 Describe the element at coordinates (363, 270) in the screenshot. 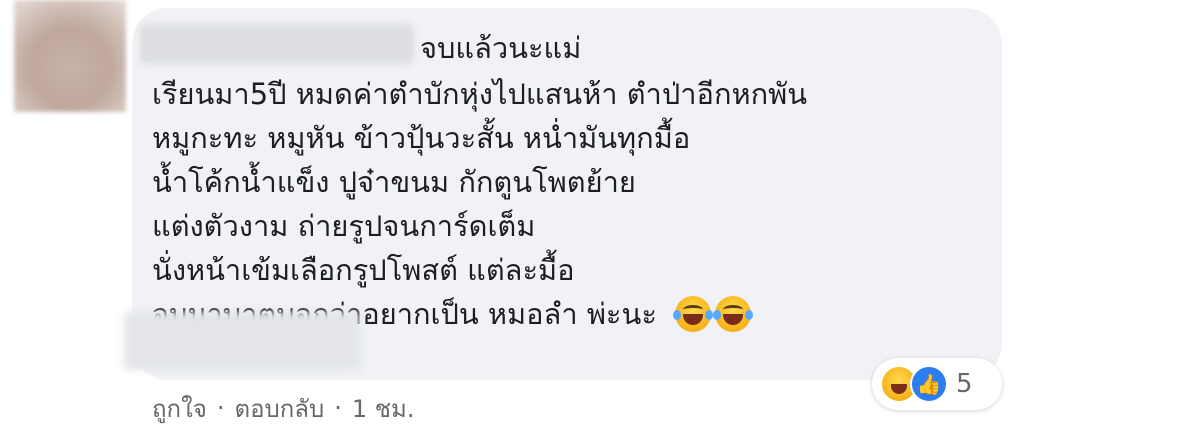

I see `comment-line: นั่งหน้าเข้มเลือกรูปโพสต์ แต่ละมื้อ` at that location.